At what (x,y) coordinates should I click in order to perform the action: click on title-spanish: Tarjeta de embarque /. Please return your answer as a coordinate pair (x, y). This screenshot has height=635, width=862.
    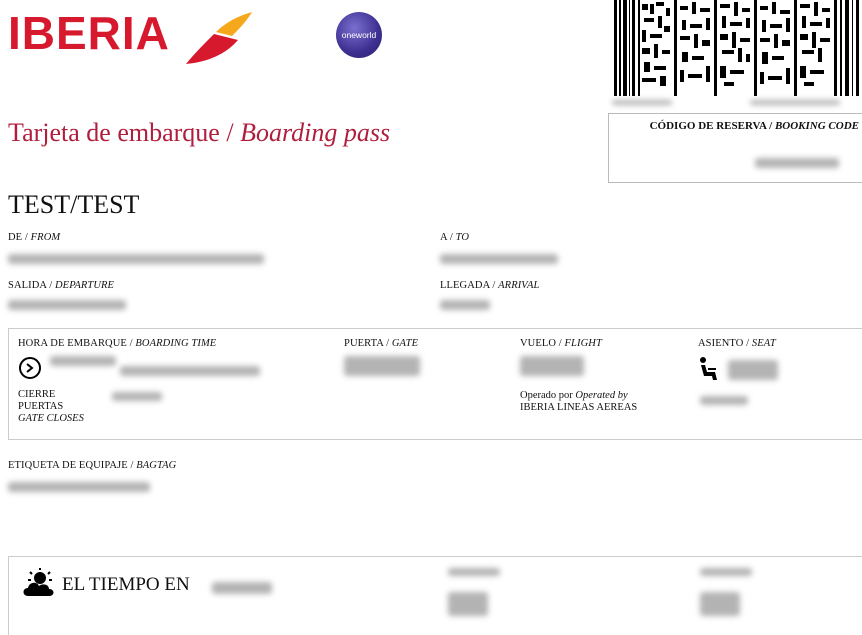
    Looking at the image, I should click on (124, 132).